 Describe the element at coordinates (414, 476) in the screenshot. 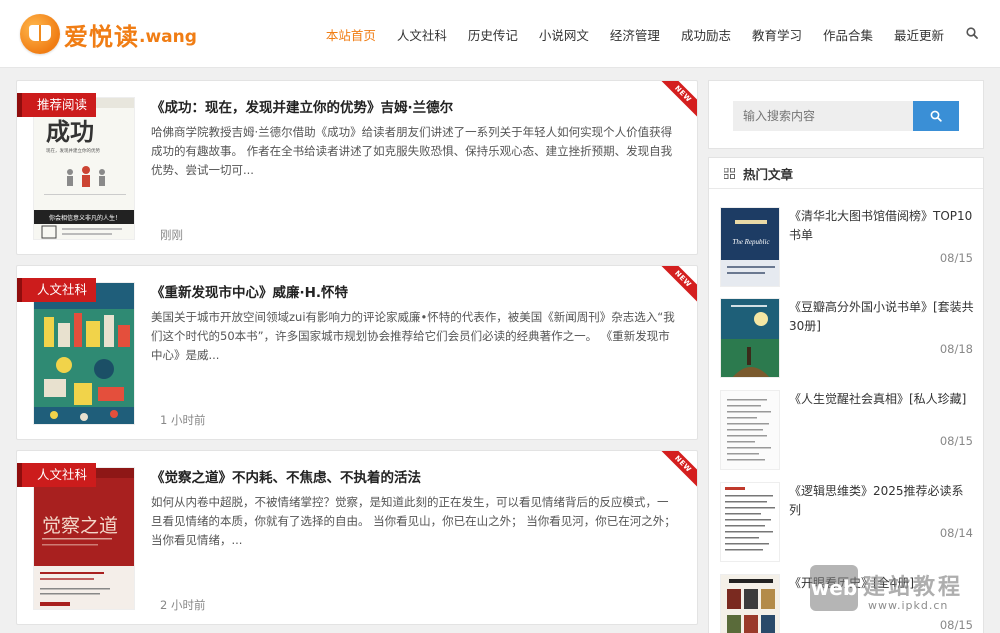

I see `post-title: 《觉察之道》不内耗、不焦虑、不执着的活法` at that location.